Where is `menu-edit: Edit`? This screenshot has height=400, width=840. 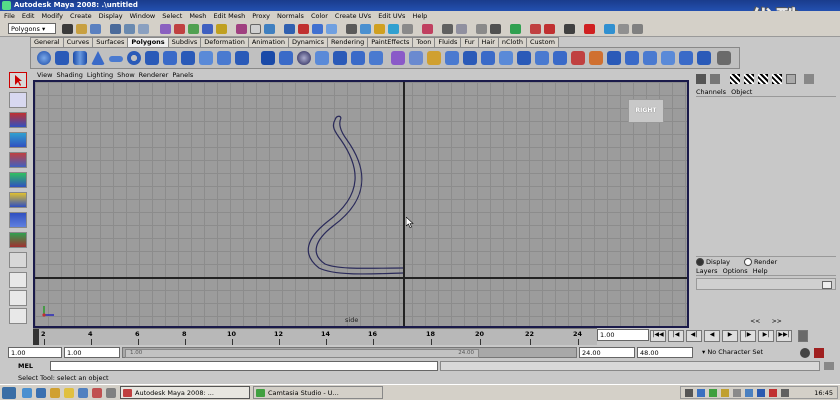 menu-edit: Edit is located at coordinates (28, 16).